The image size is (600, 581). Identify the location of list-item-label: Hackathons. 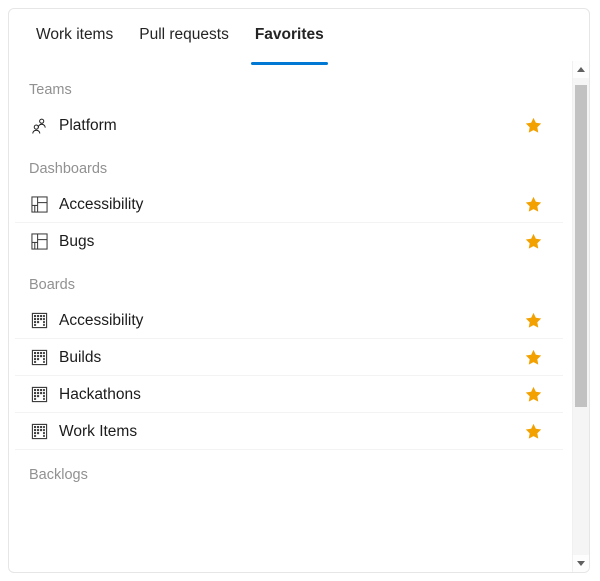
(100, 394).